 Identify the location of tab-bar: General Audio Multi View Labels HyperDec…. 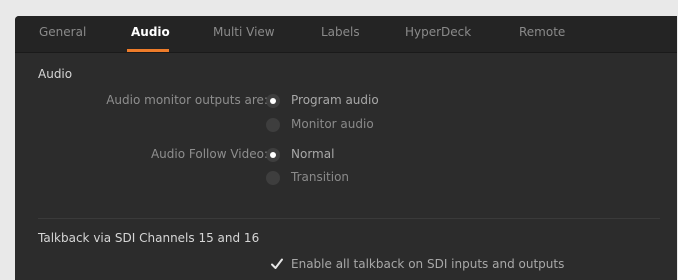
(346, 34).